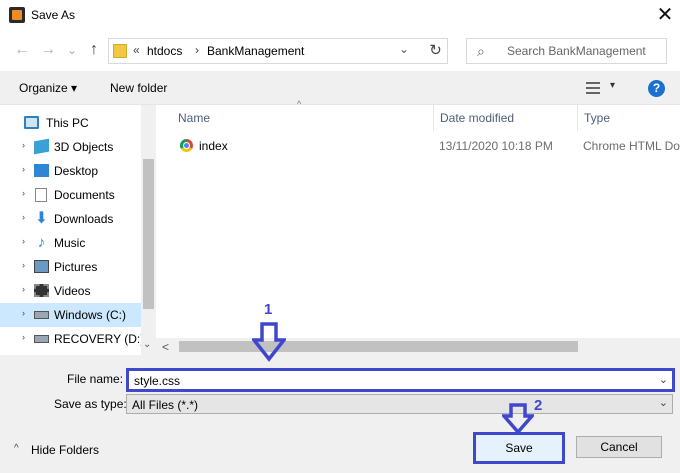 This screenshot has width=680, height=473. What do you see at coordinates (519, 448) in the screenshot?
I see `save-button: Save` at bounding box center [519, 448].